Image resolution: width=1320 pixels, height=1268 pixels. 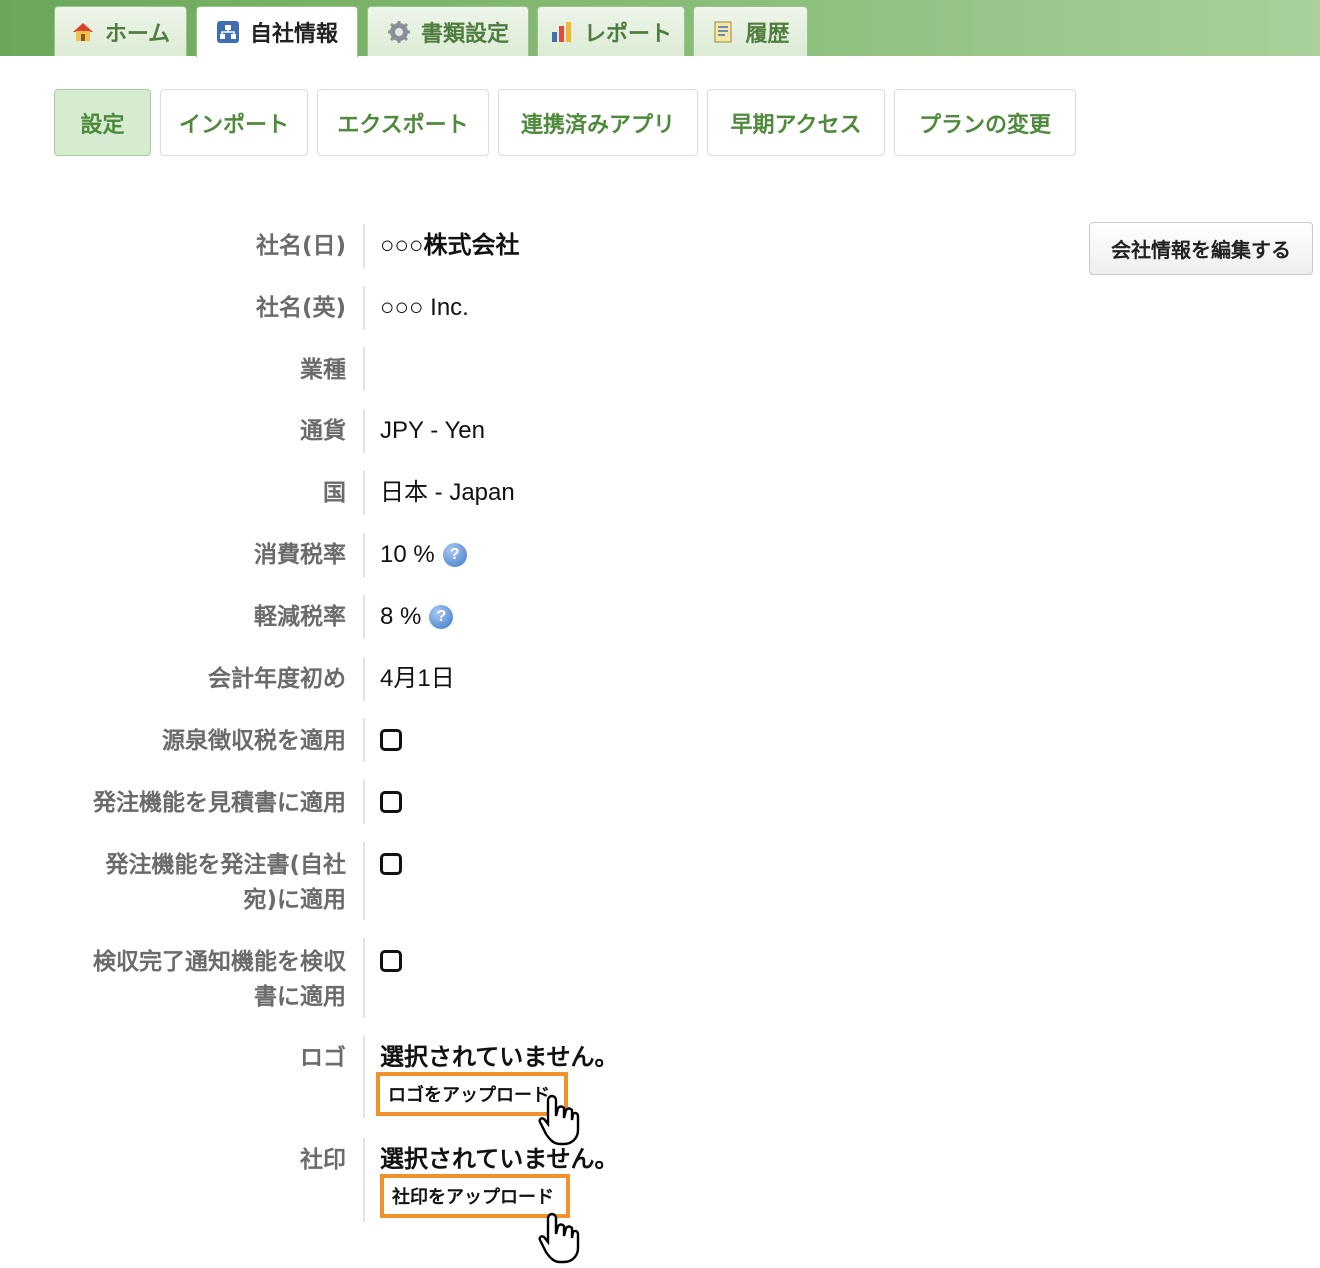 I want to click on tab-reports-label: レポート, so click(x=627, y=34).